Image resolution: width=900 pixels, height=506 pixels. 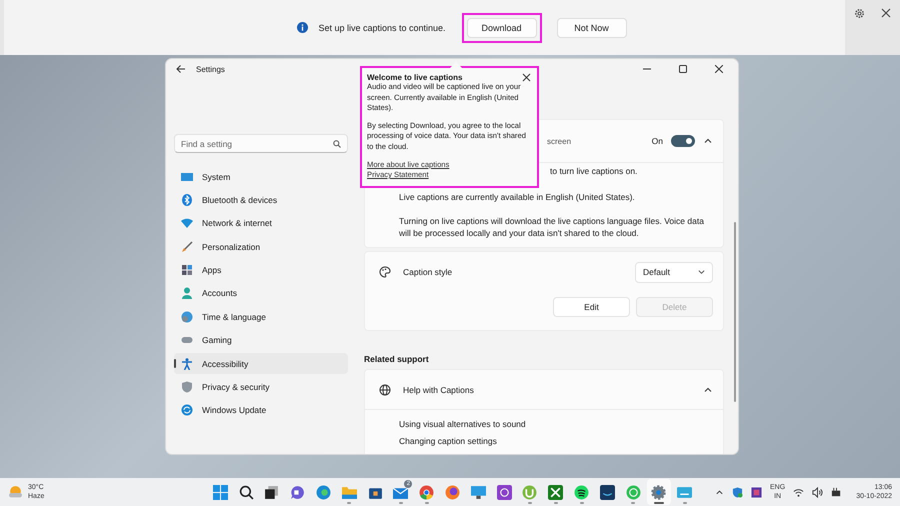 I want to click on download-button: Download, so click(x=501, y=28).